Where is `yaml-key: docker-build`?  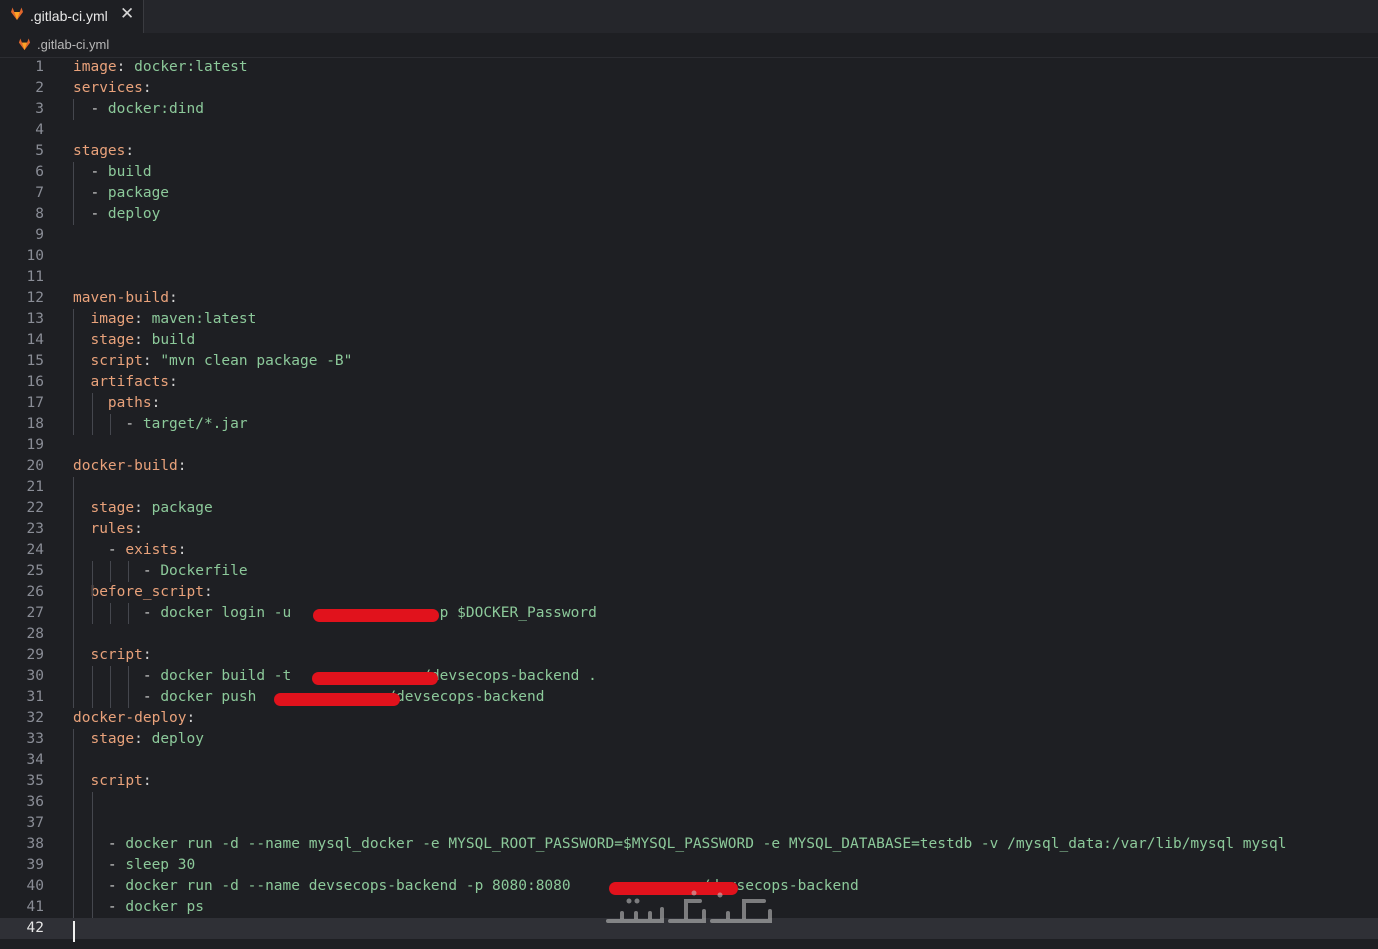 yaml-key: docker-build is located at coordinates (125, 466).